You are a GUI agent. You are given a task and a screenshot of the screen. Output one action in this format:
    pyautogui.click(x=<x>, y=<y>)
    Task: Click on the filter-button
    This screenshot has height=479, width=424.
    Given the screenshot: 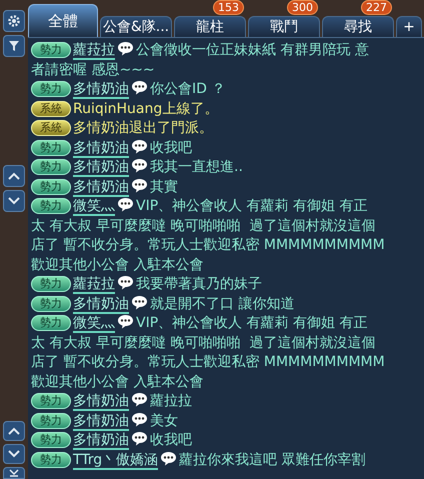 What is the action you would take?
    pyautogui.click(x=14, y=46)
    